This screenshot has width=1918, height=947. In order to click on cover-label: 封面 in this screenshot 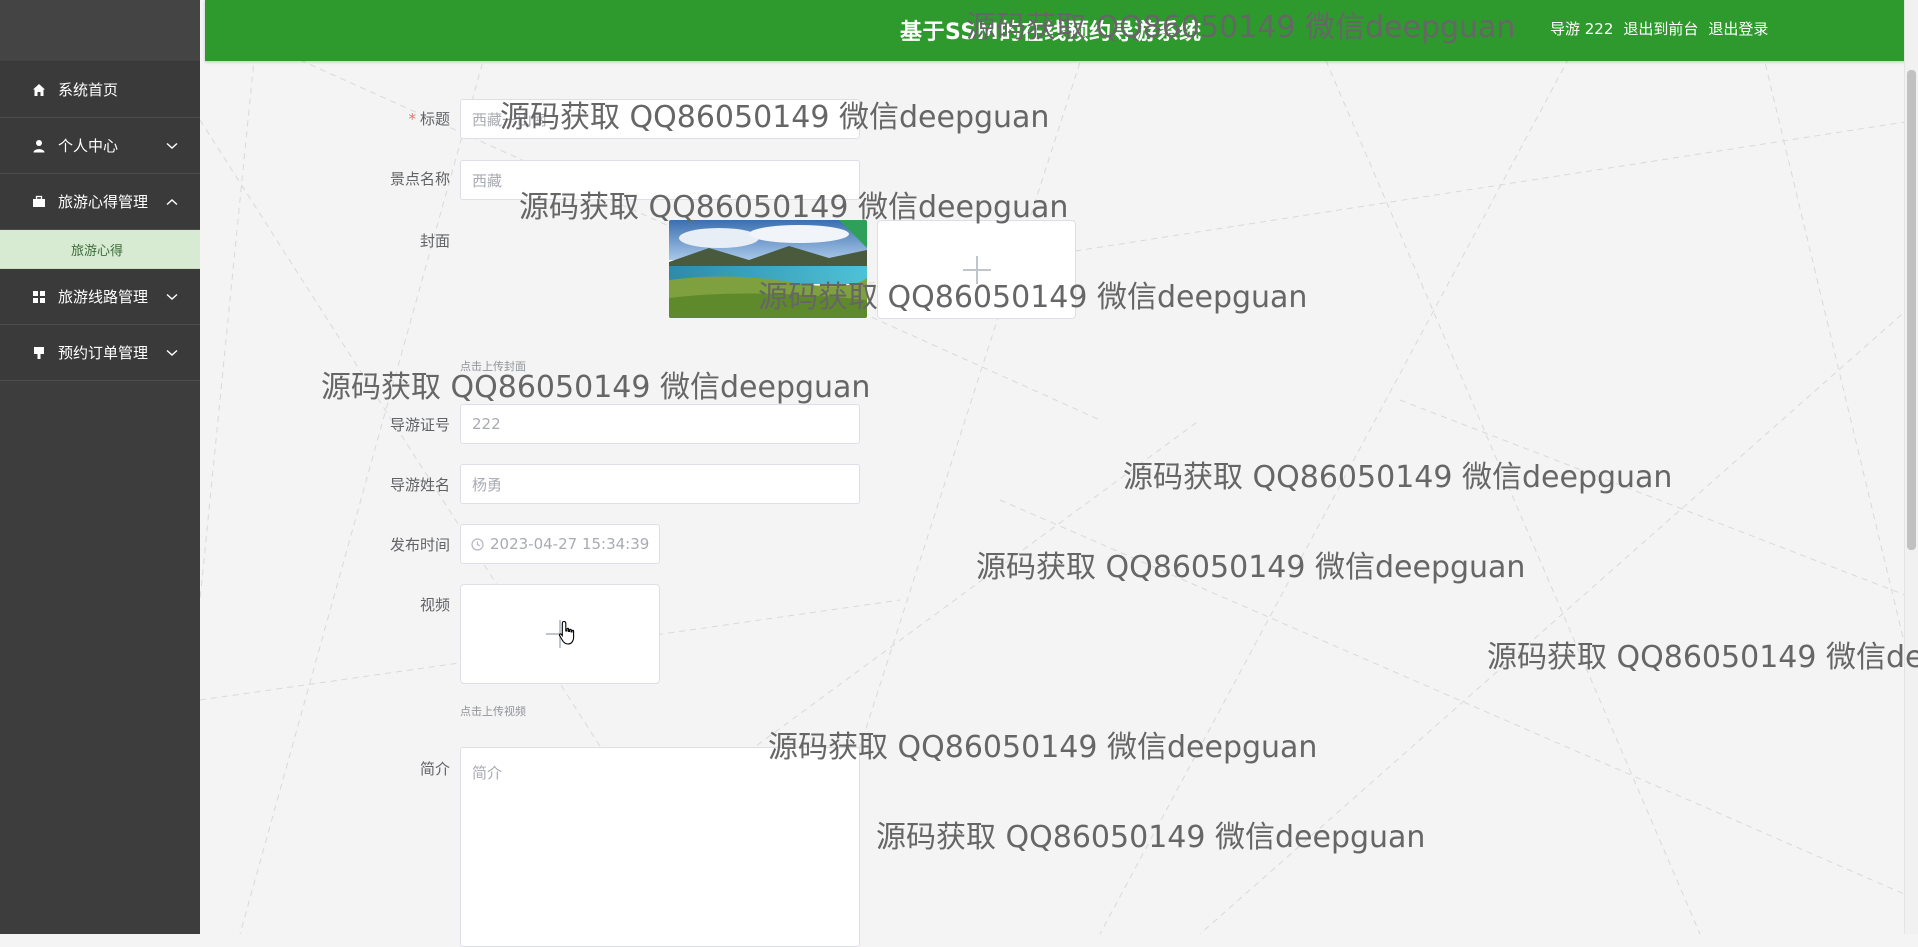, I will do `click(434, 241)`.